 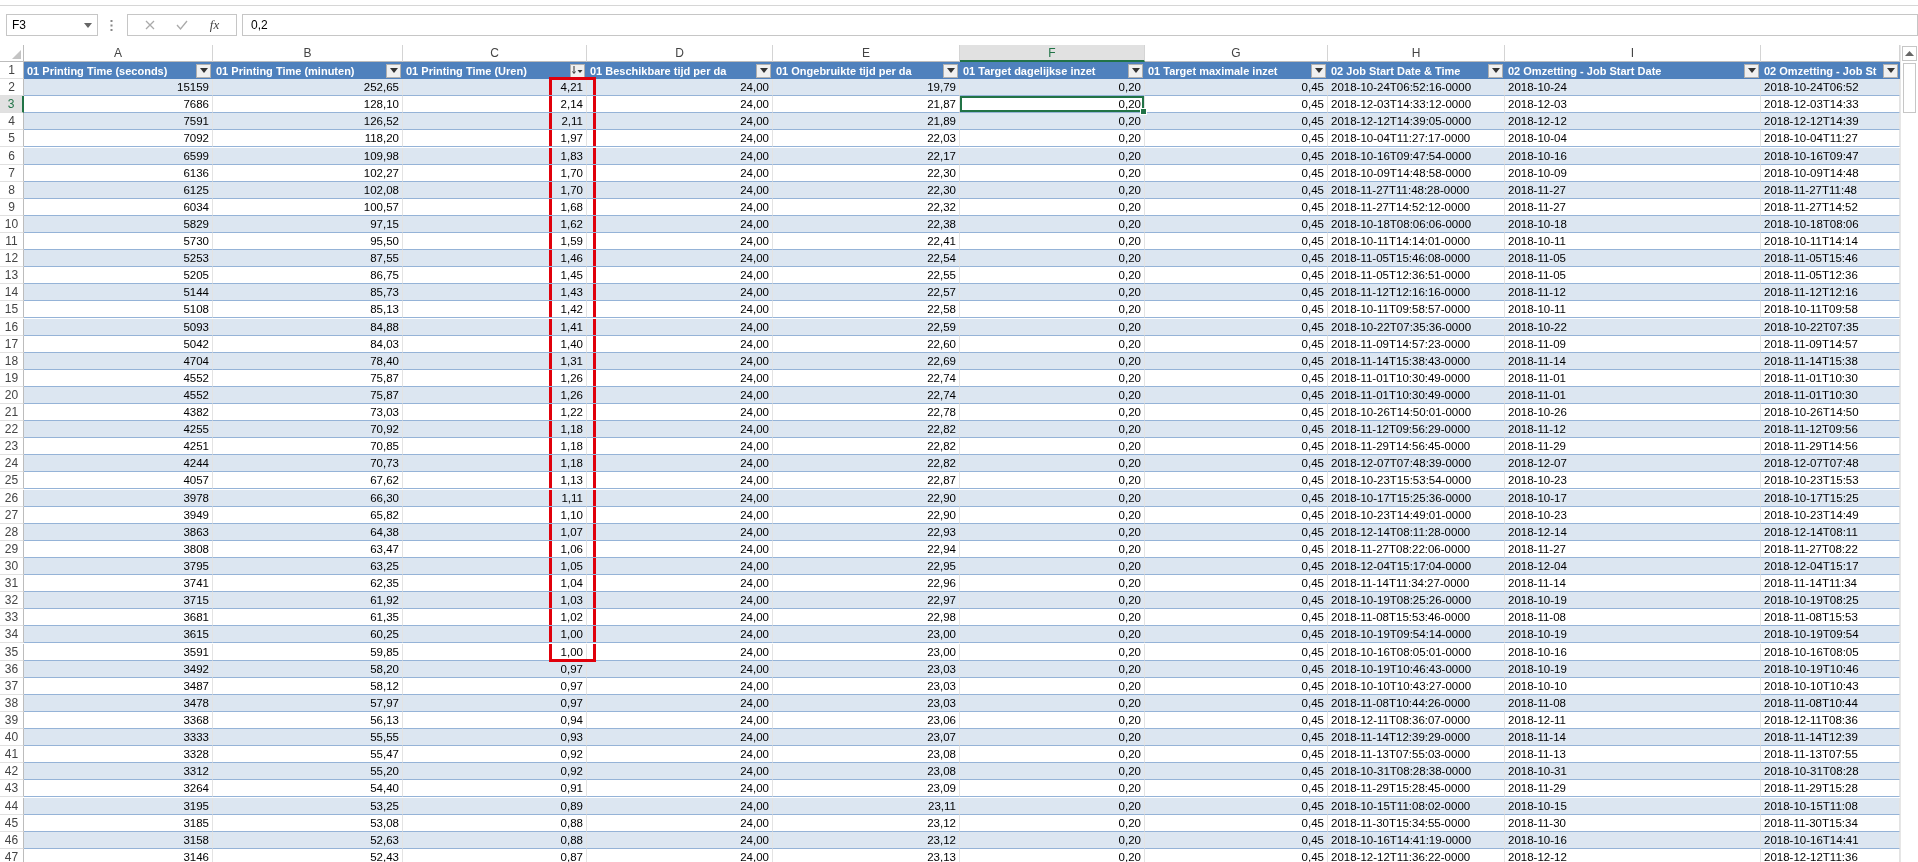 I want to click on table-cell: 2018-10-04T11:27:17-0000, so click(x=1416, y=139).